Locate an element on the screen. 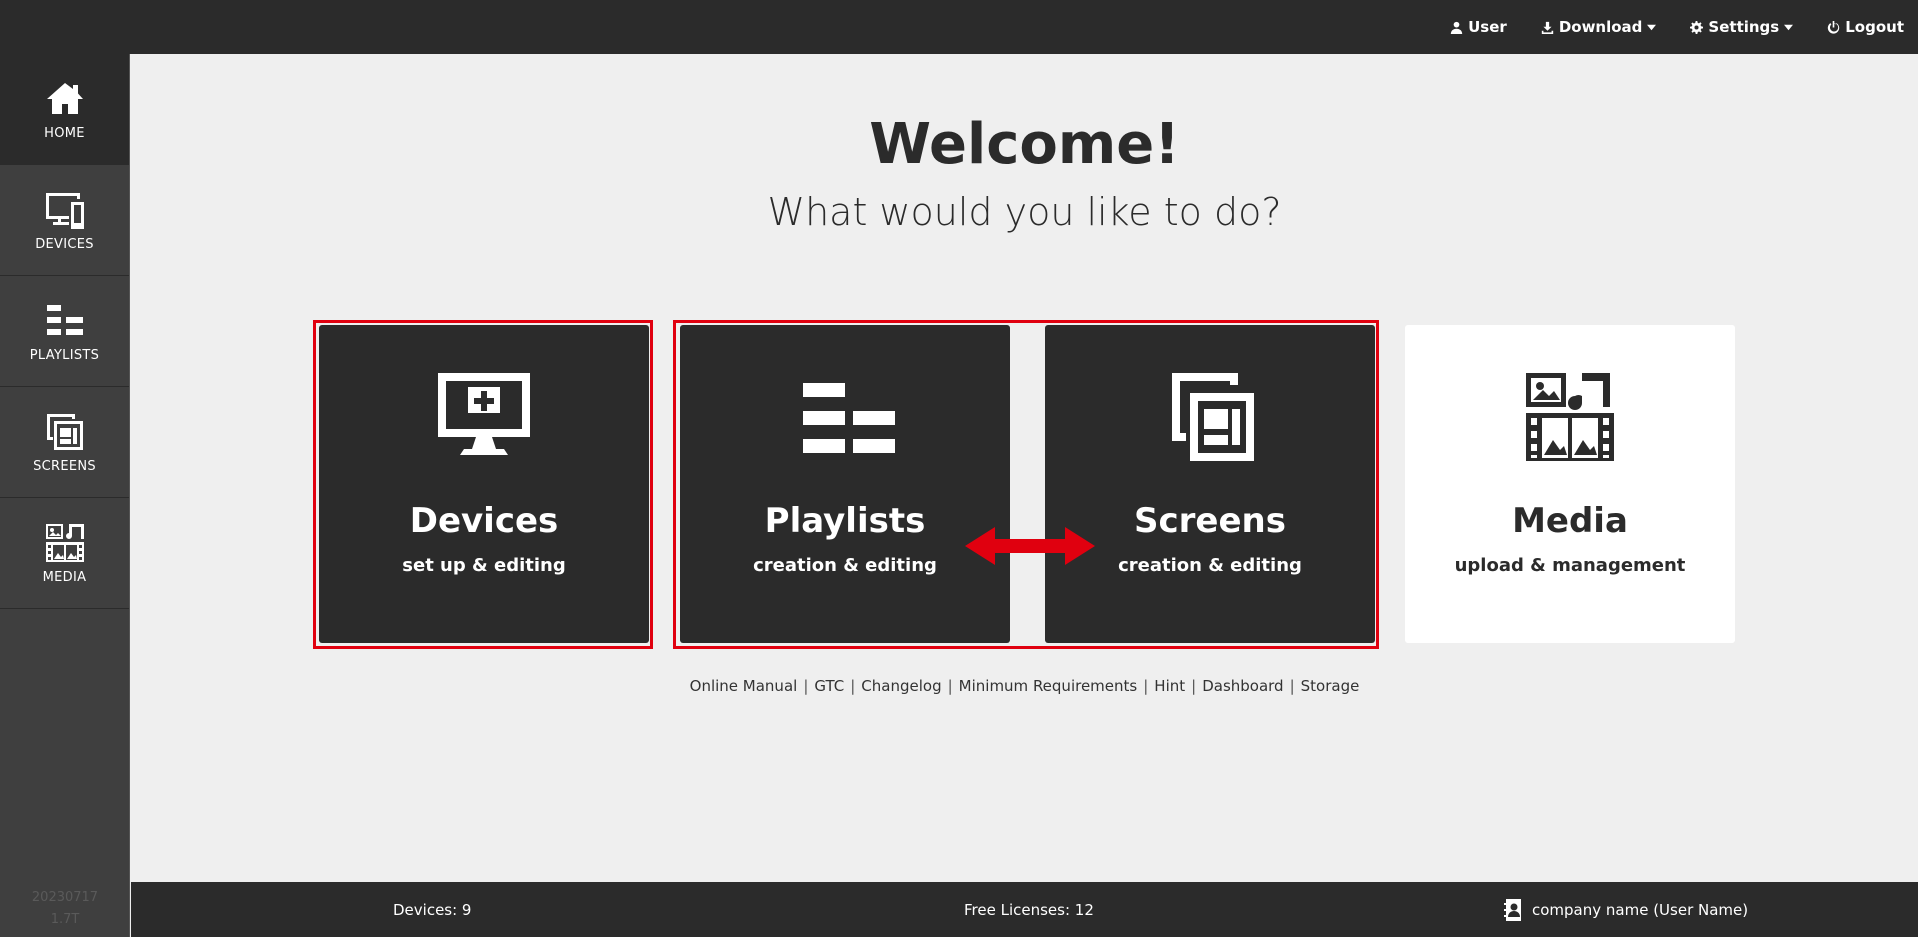  page-title: Welcome! is located at coordinates (1024, 144).